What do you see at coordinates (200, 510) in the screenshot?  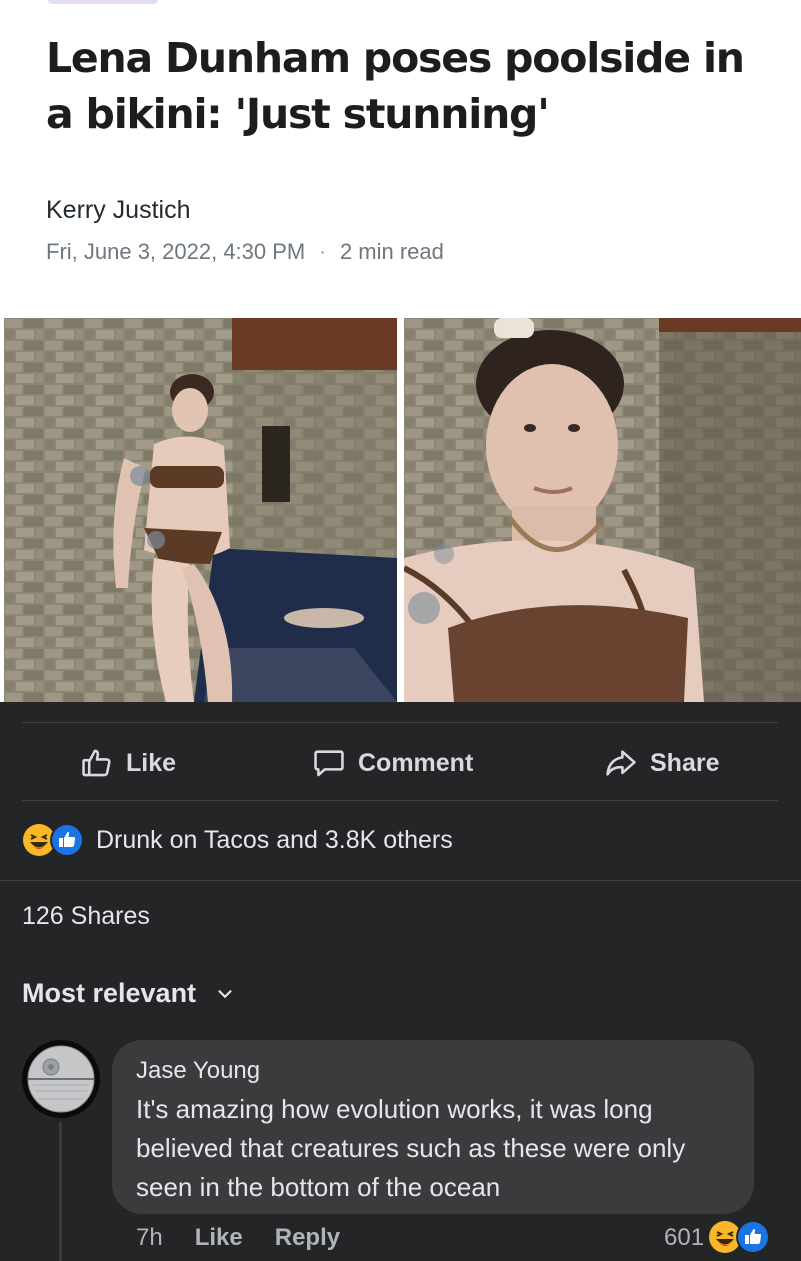 I see `poolside-photo-full` at bounding box center [200, 510].